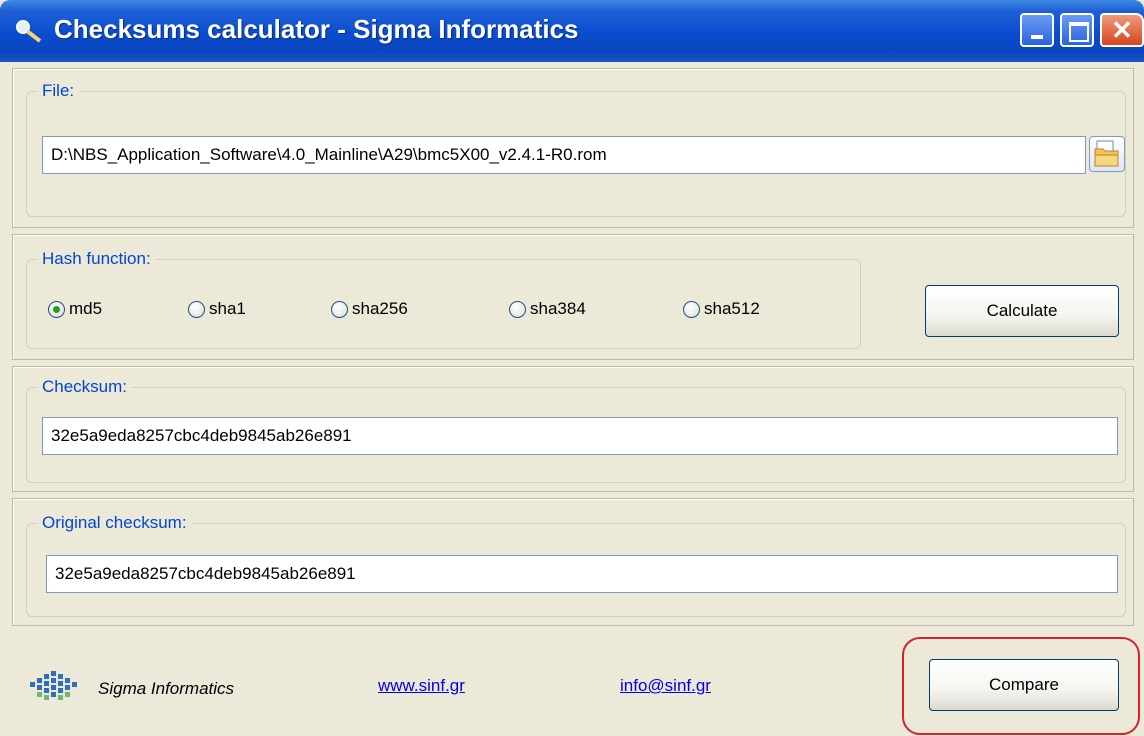  I want to click on radio-md5-label: md5, so click(86, 308).